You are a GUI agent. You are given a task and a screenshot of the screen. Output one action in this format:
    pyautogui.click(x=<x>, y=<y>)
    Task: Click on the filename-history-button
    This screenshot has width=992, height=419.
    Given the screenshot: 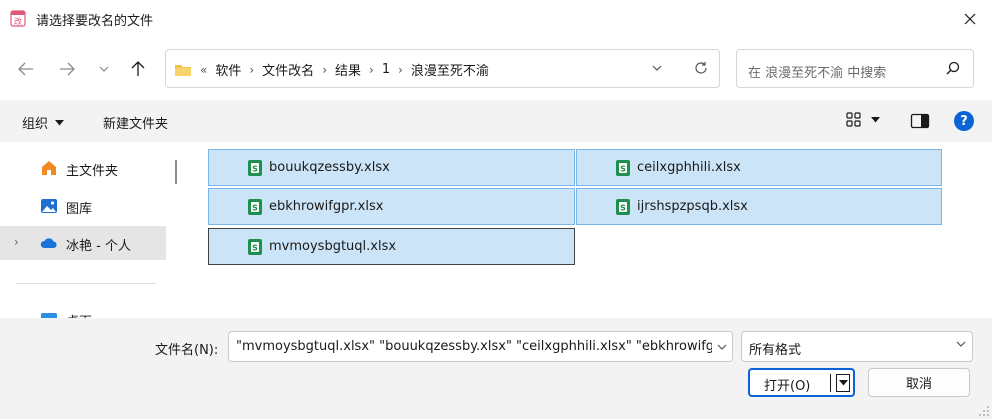 What is the action you would take?
    pyautogui.click(x=722, y=346)
    